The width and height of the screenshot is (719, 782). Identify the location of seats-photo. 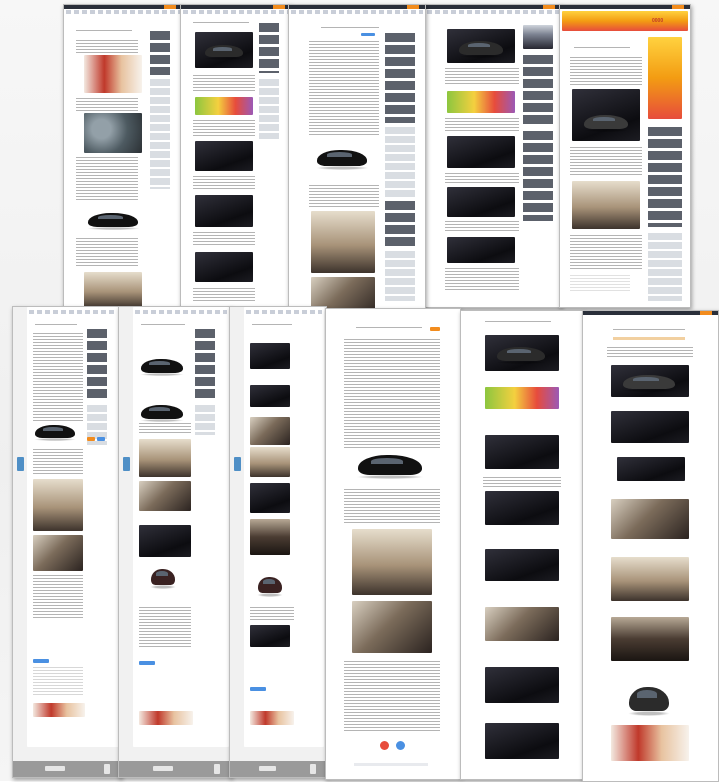
(650, 579).